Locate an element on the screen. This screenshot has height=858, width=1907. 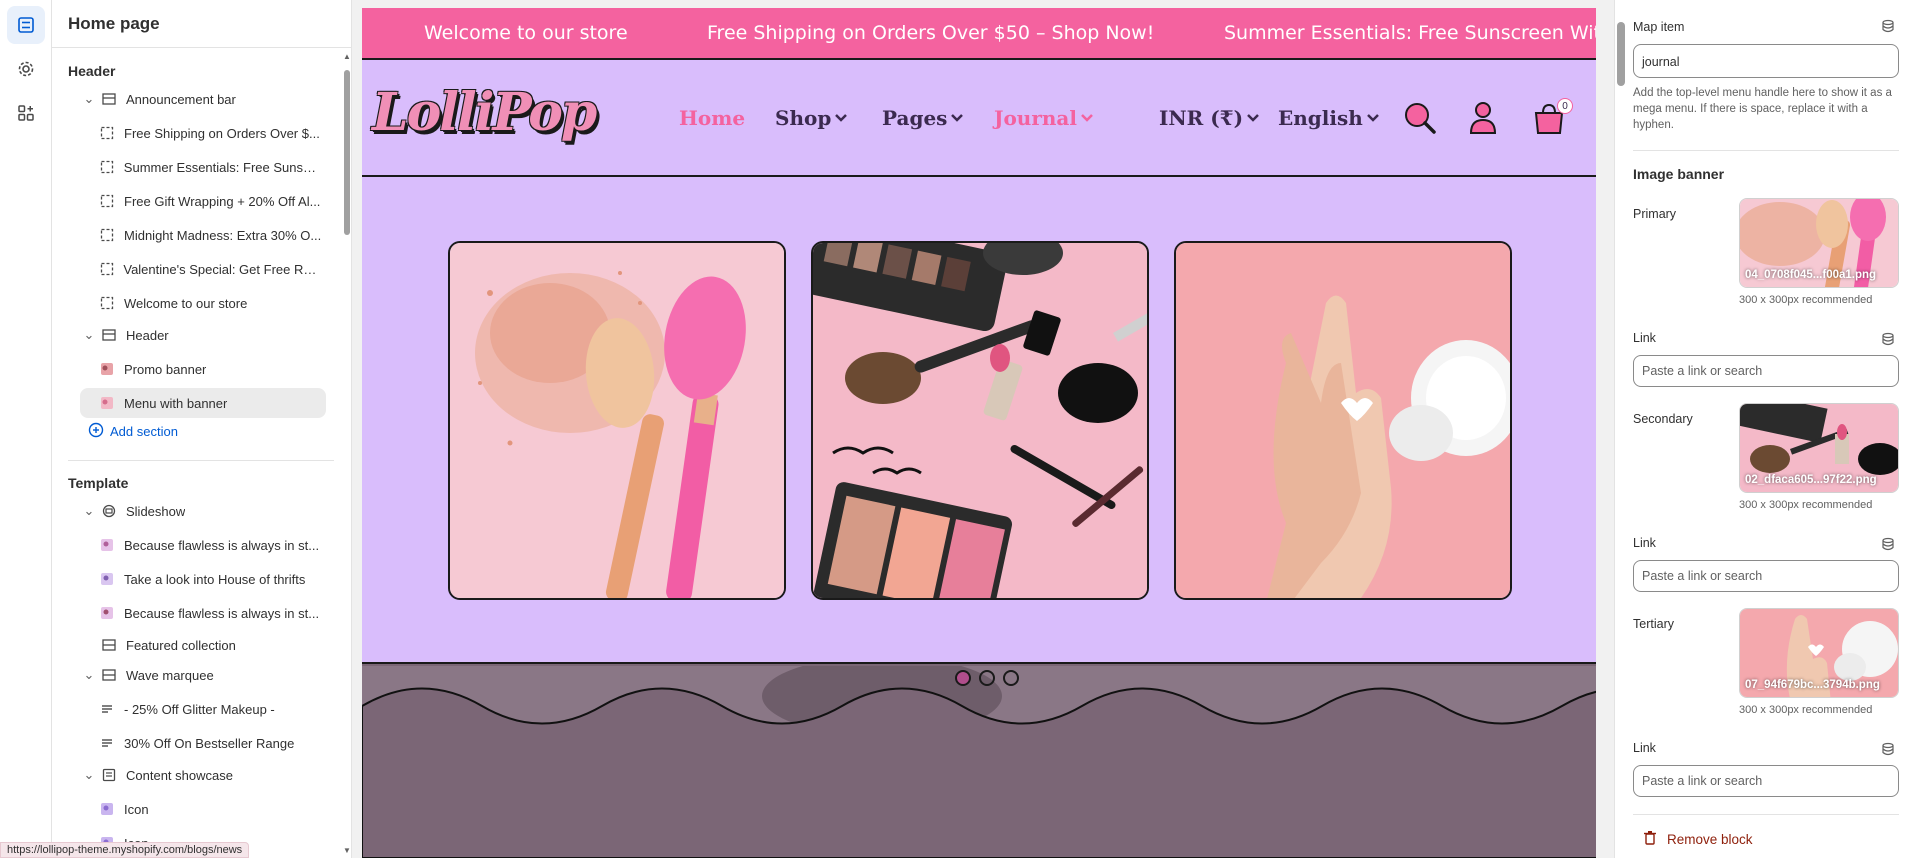
nav-shop: Shop is located at coordinates (811, 118).